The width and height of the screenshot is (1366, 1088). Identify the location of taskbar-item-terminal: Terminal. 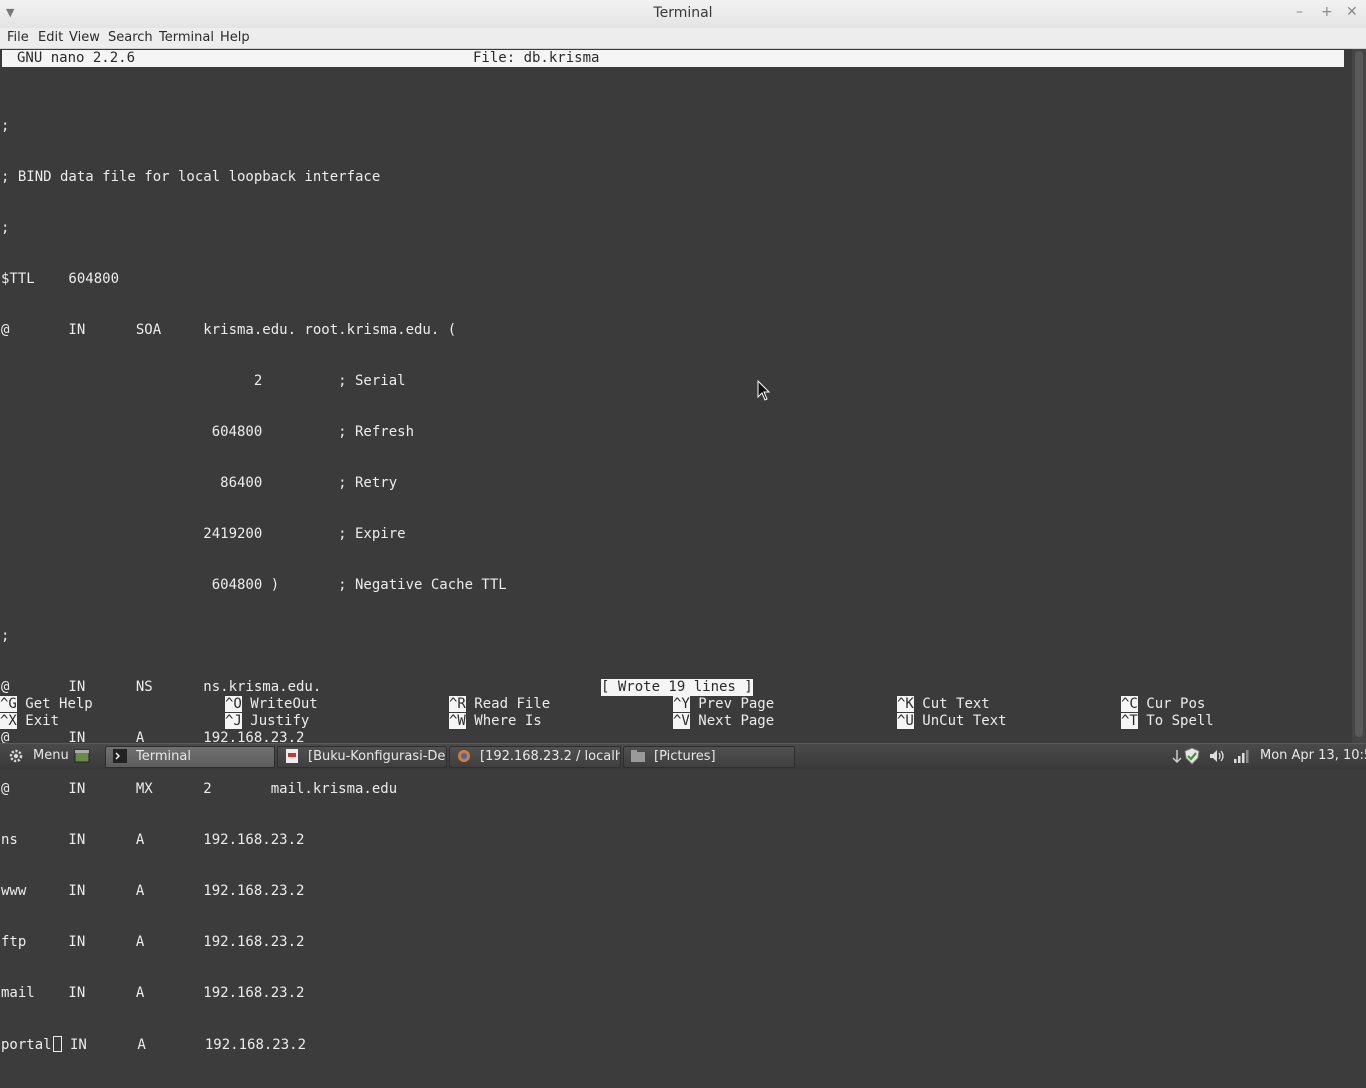
(190, 757).